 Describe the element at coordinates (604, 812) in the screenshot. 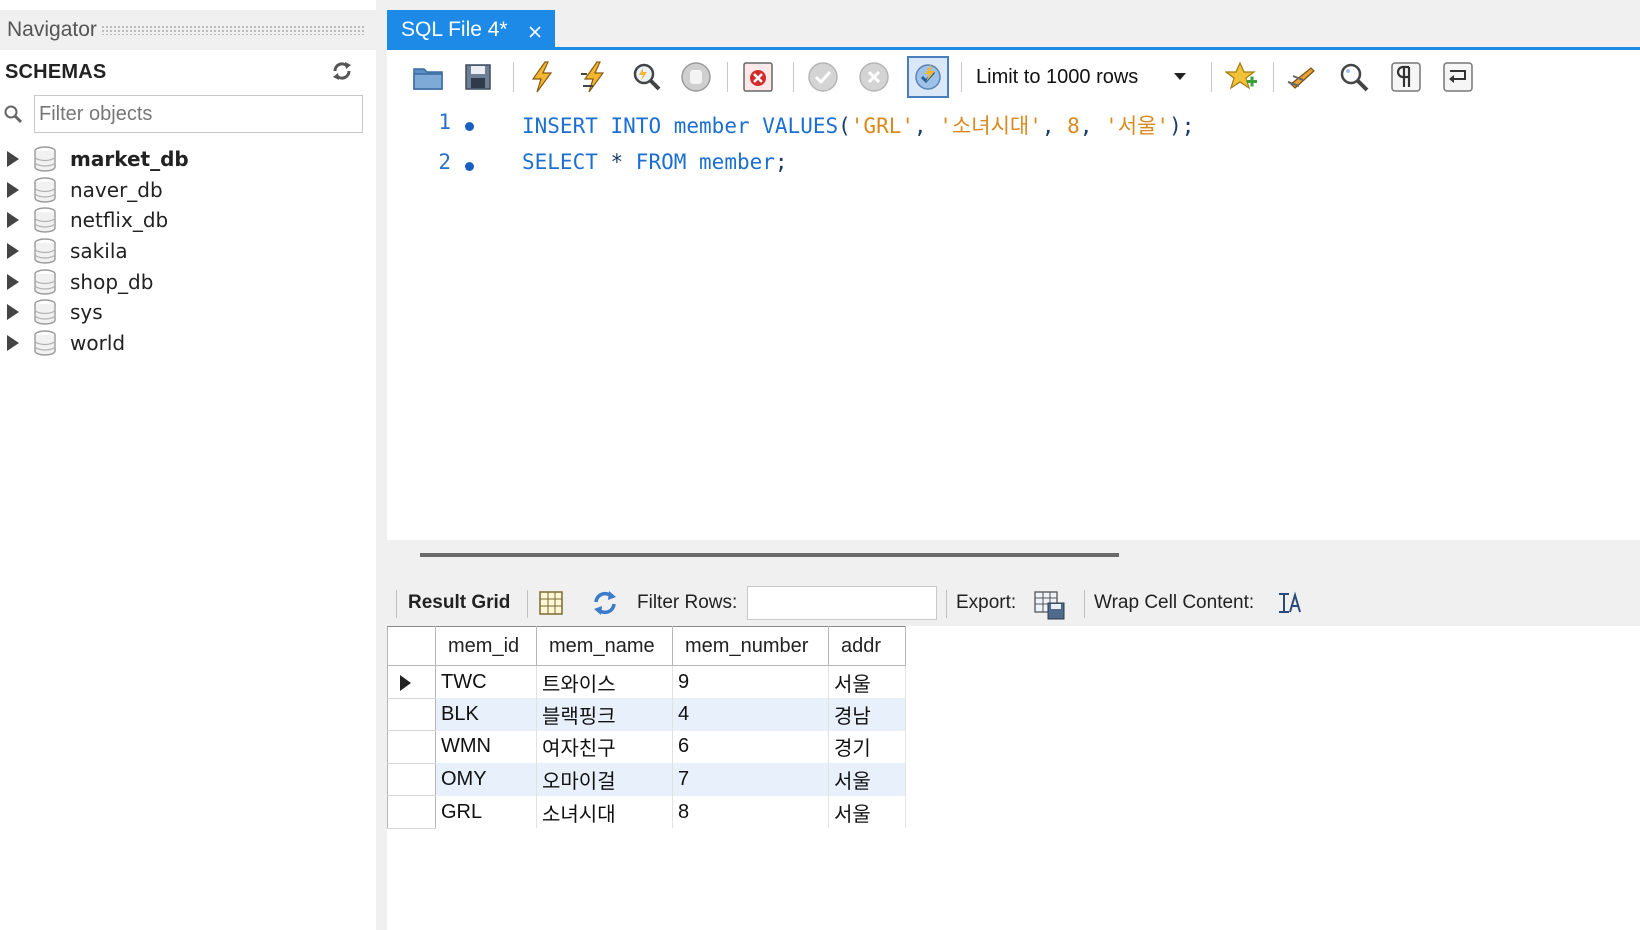

I see `table-cell: 소녀시대` at that location.